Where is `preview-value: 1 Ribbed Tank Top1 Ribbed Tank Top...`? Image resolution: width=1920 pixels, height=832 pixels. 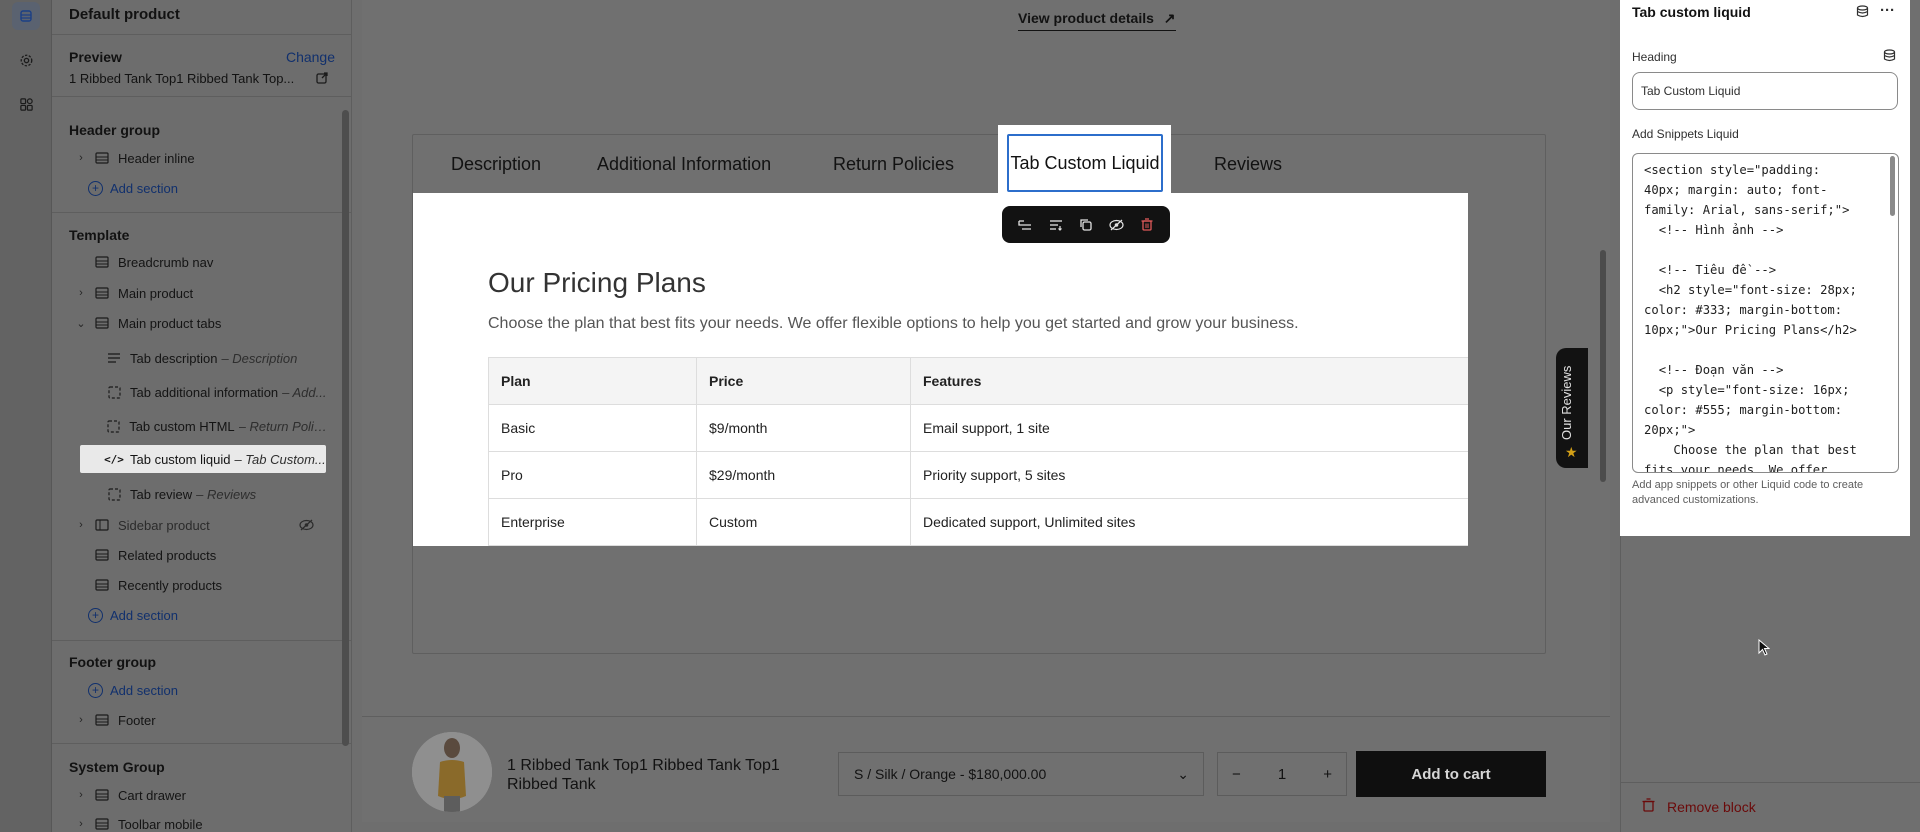 preview-value: 1 Ribbed Tank Top1 Ribbed Tank Top... is located at coordinates (182, 78).